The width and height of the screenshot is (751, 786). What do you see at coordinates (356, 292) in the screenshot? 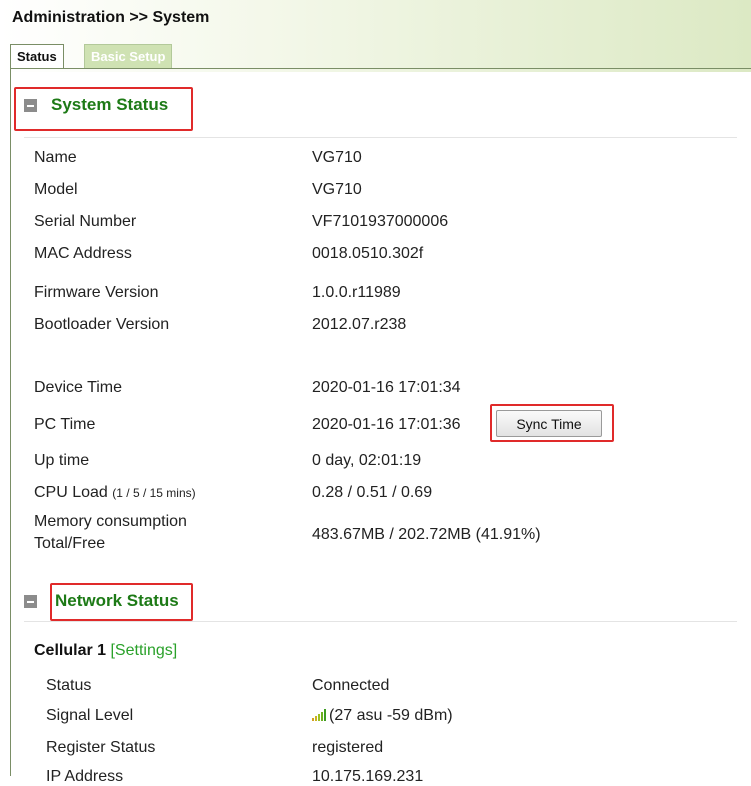
I see `value-firmware-version: 1.0.0.r11989` at bounding box center [356, 292].